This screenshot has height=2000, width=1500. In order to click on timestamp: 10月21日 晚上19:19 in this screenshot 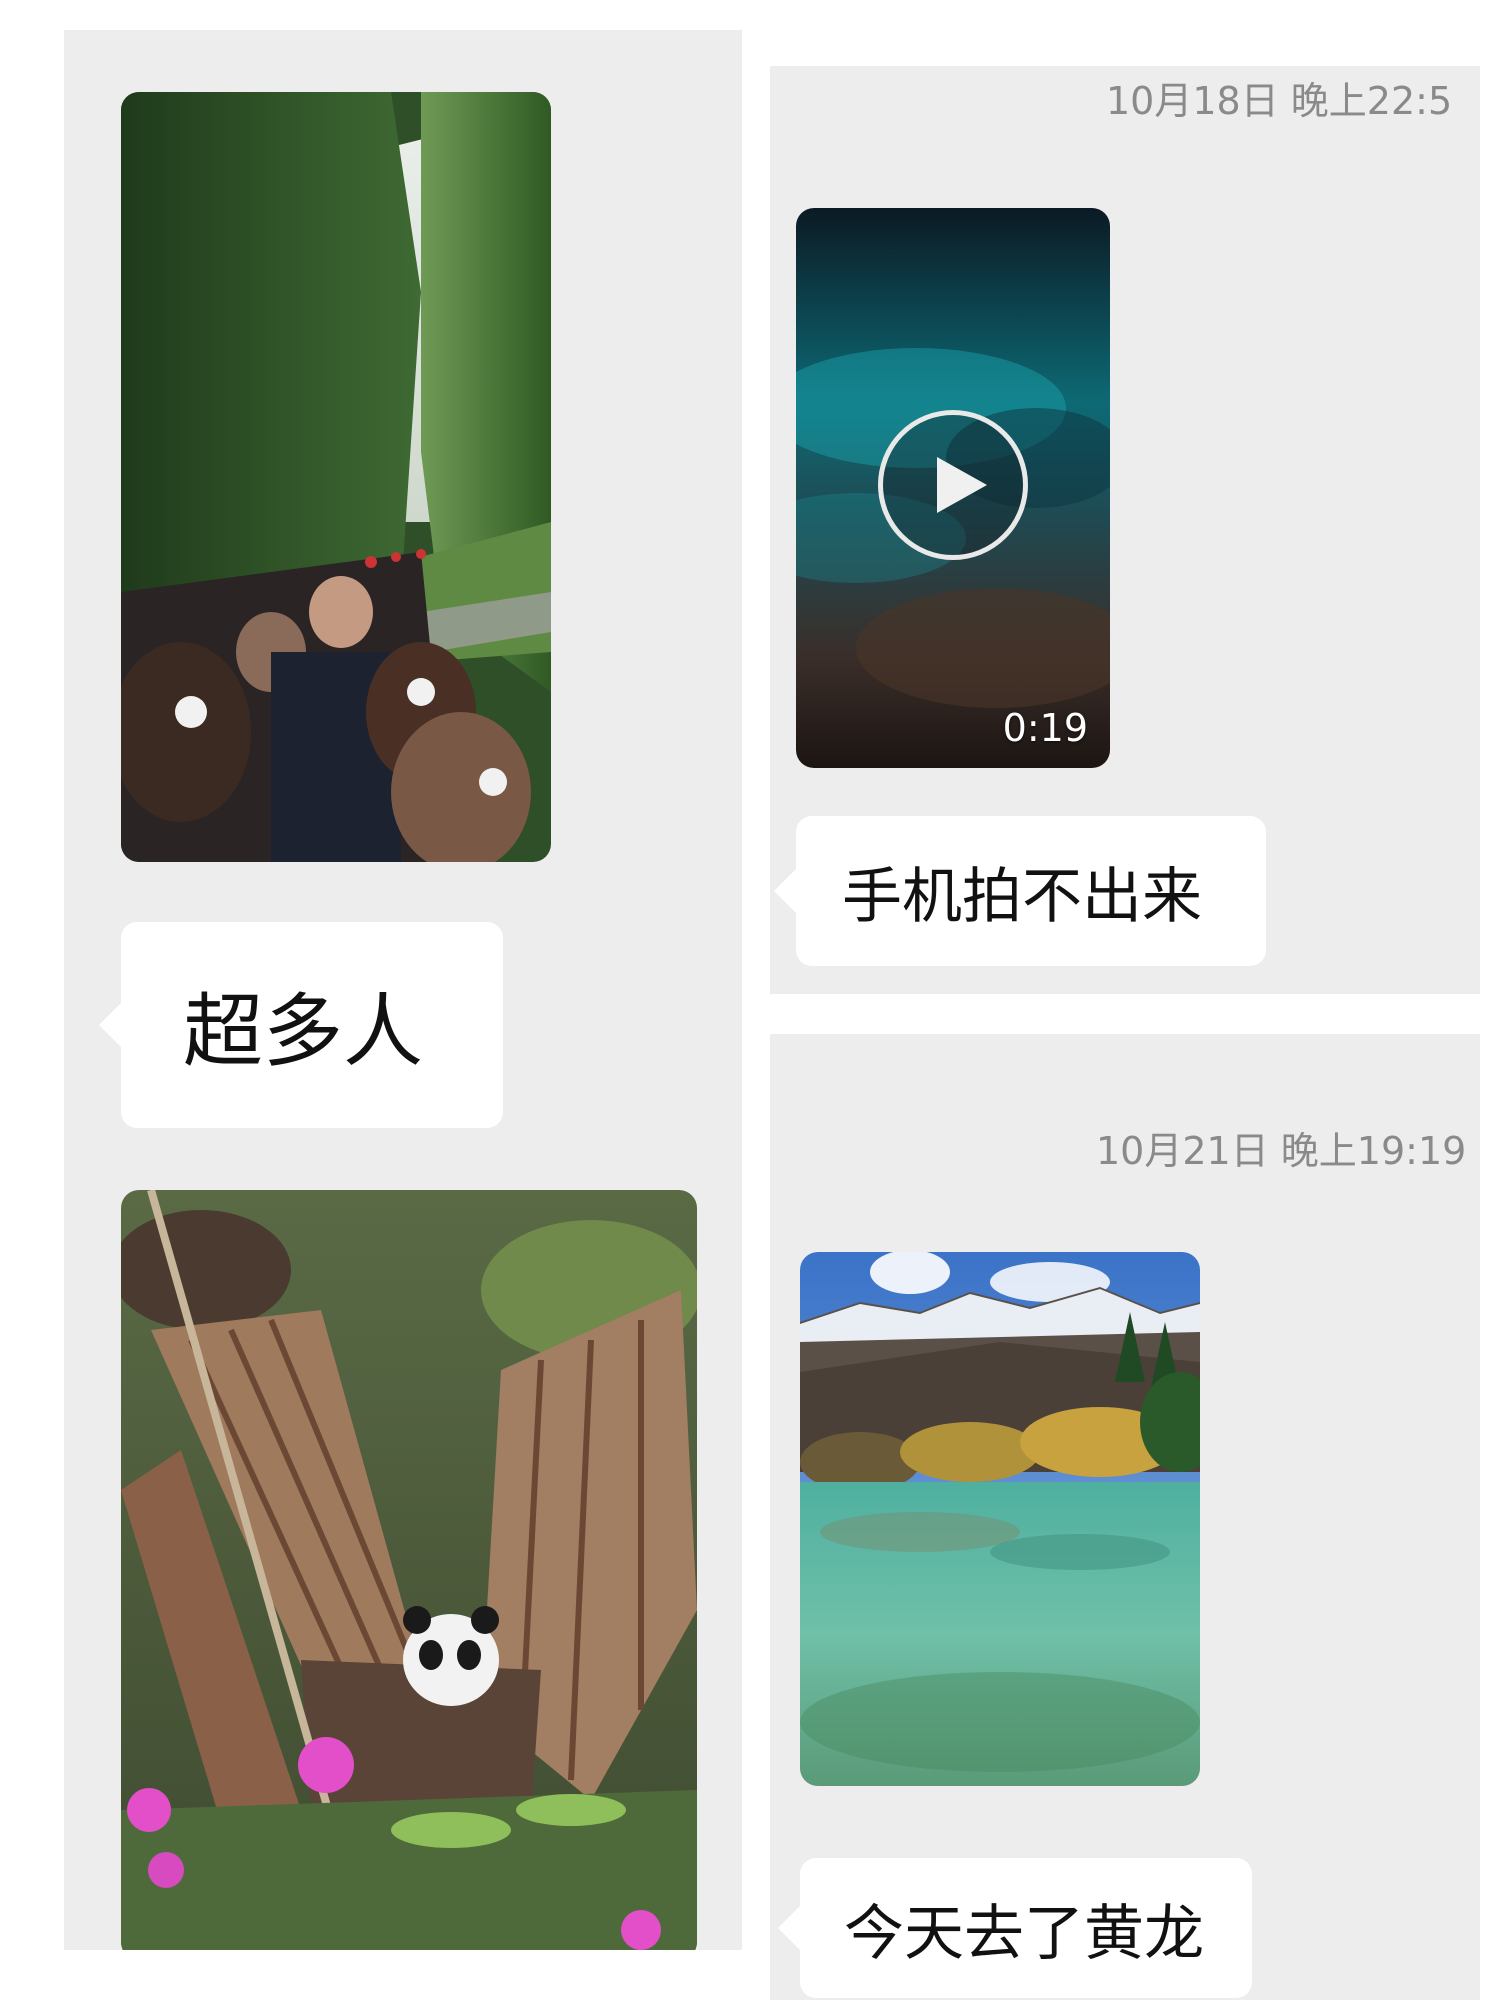, I will do `click(1281, 1151)`.